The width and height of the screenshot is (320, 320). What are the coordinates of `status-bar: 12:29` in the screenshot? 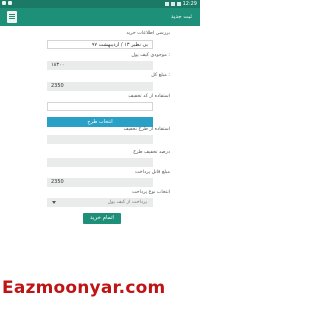 It's located at (100, 4).